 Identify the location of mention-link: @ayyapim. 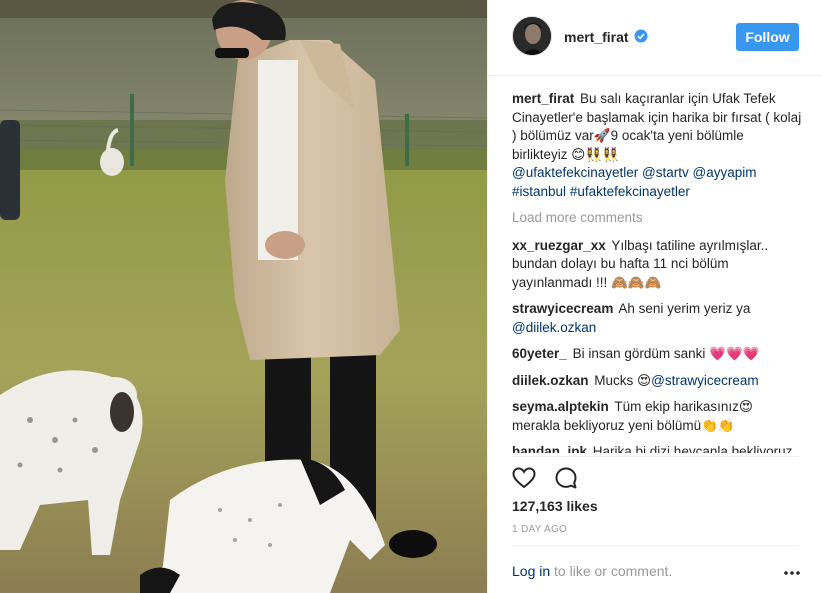
(725, 172).